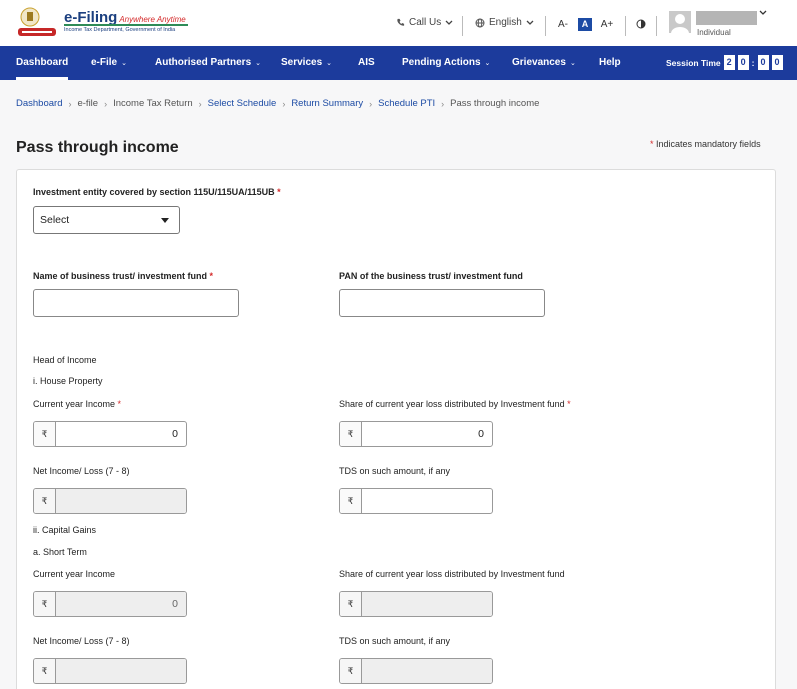 The width and height of the screenshot is (797, 689). I want to click on st-current-income-label: Current year Income, so click(74, 574).